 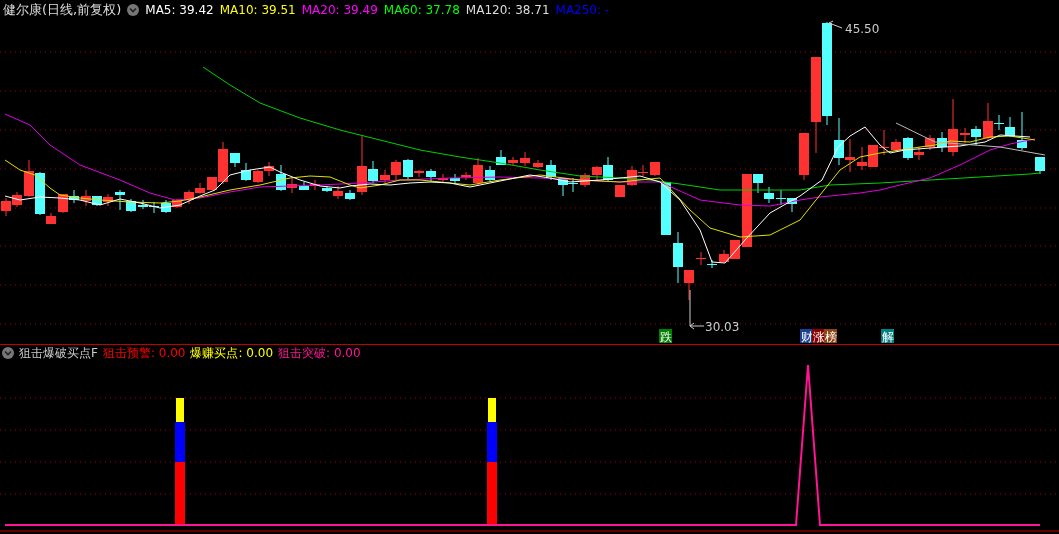 I want to click on moving-average-value: MA60: 37.78, so click(x=421, y=10).